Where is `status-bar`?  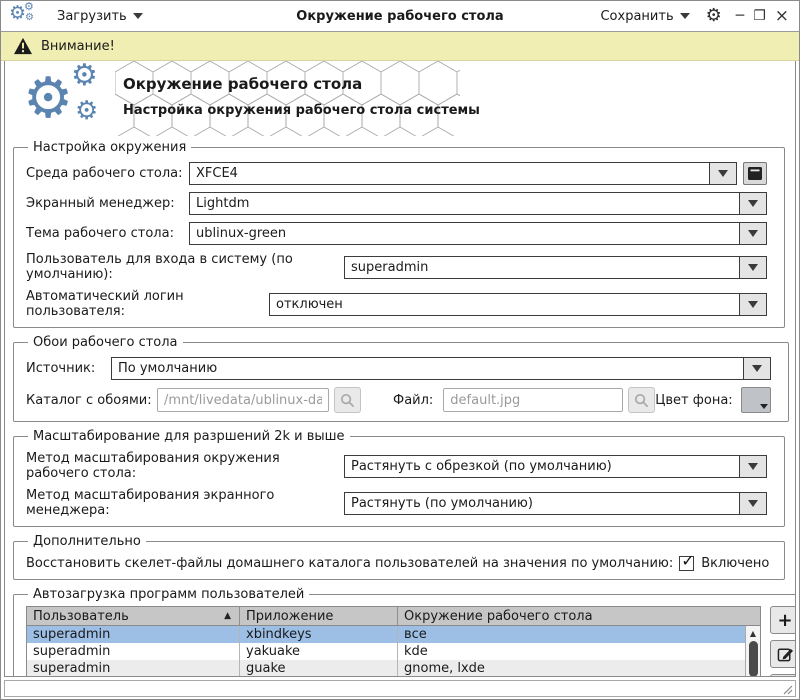
status-bar is located at coordinates (400, 688).